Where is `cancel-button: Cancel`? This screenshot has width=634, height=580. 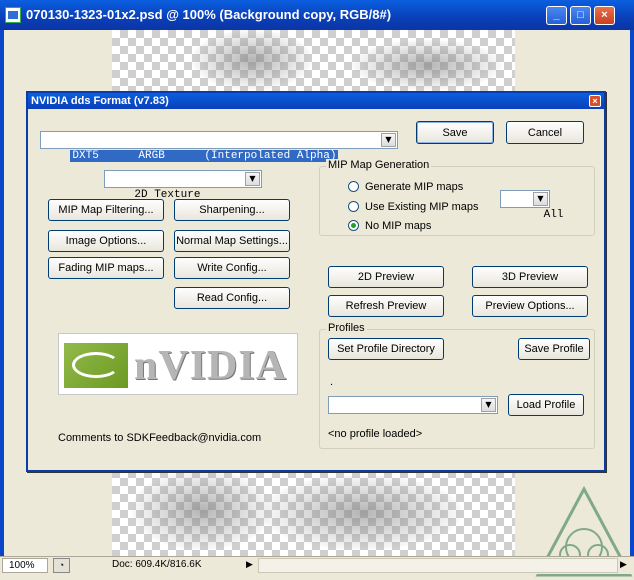
cancel-button: Cancel is located at coordinates (545, 132).